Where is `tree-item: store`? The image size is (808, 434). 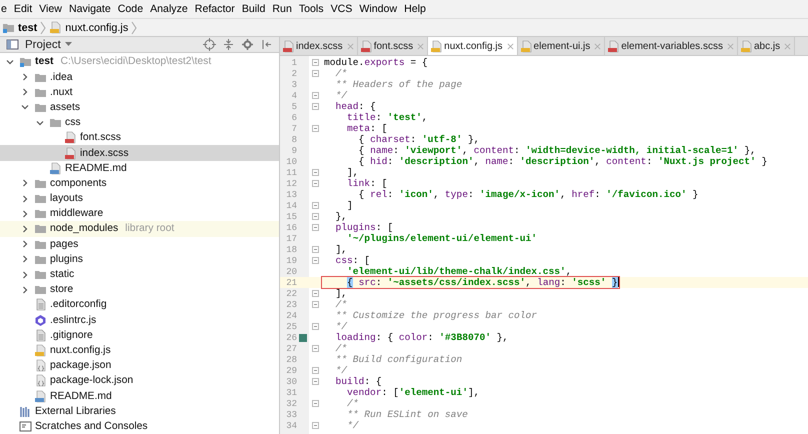 tree-item: store is located at coordinates (139, 290).